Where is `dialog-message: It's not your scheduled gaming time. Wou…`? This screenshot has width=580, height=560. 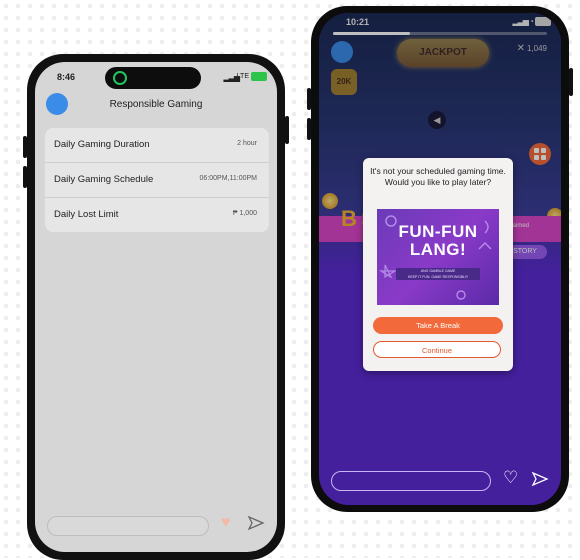
dialog-message: It's not your scheduled gaming time. Wou… is located at coordinates (438, 176).